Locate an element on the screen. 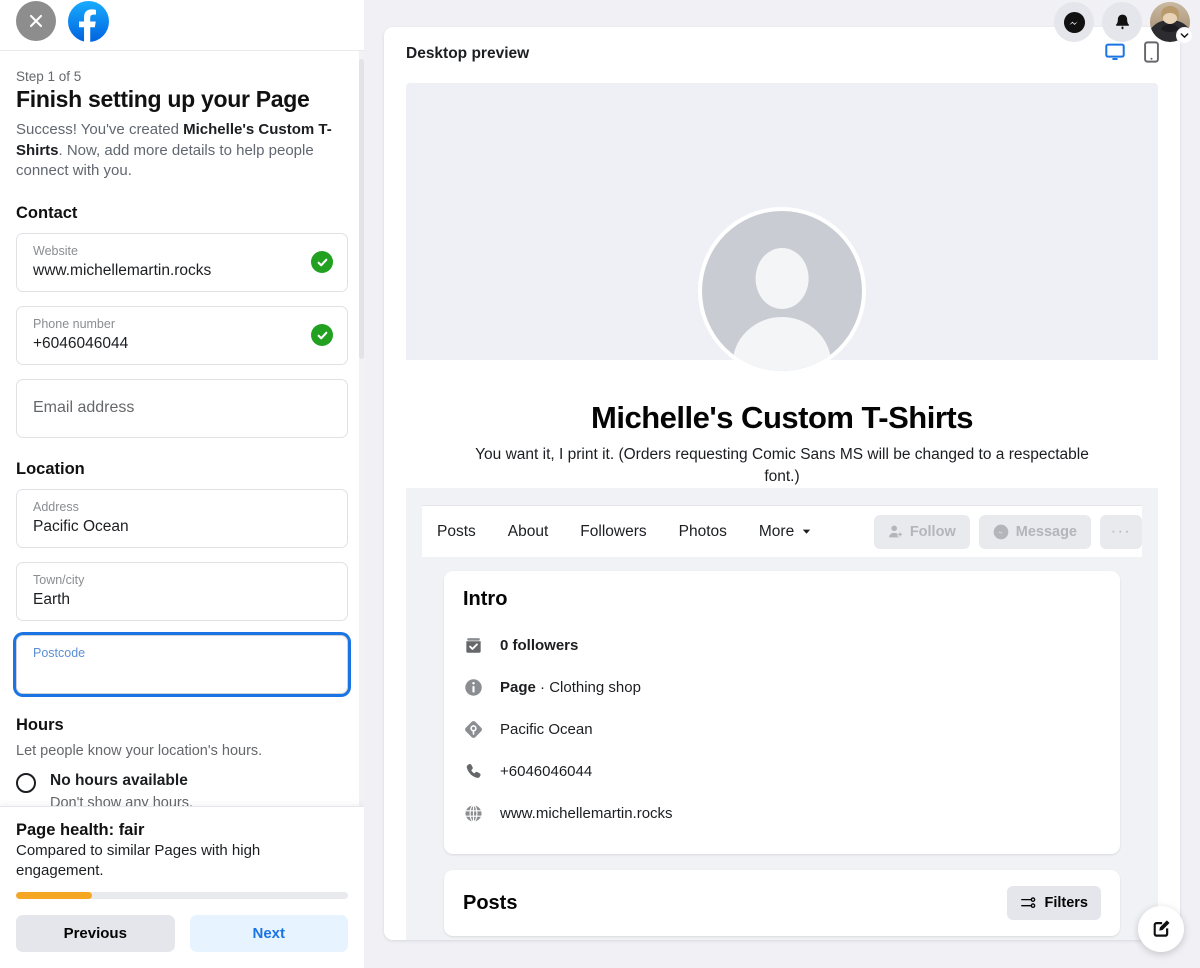 This screenshot has width=1200, height=968. filters-button: Filters is located at coordinates (1054, 903).